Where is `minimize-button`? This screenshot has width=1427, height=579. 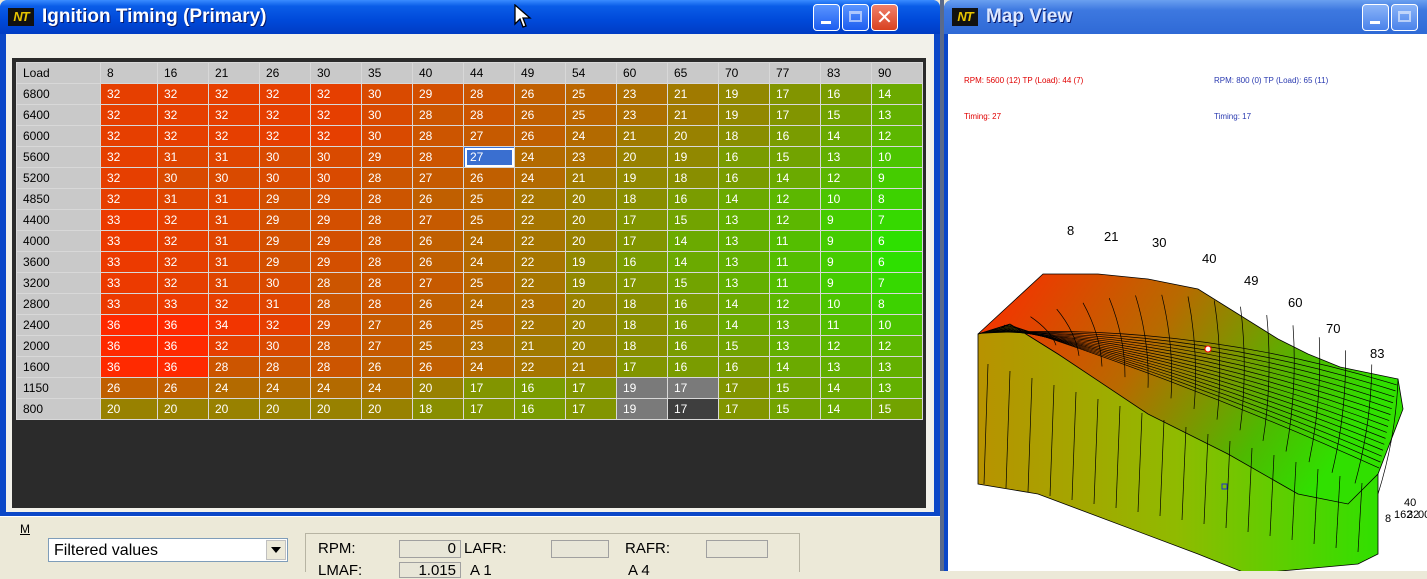
minimize-button is located at coordinates (826, 17).